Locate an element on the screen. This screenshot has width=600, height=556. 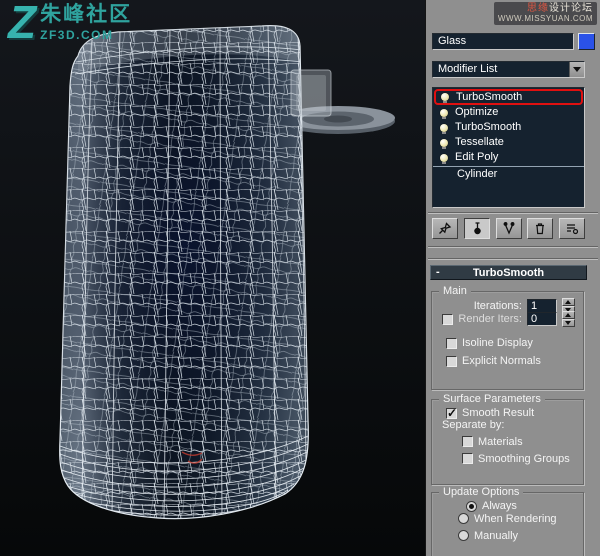
update-options-label: Update Options is located at coordinates (481, 492).